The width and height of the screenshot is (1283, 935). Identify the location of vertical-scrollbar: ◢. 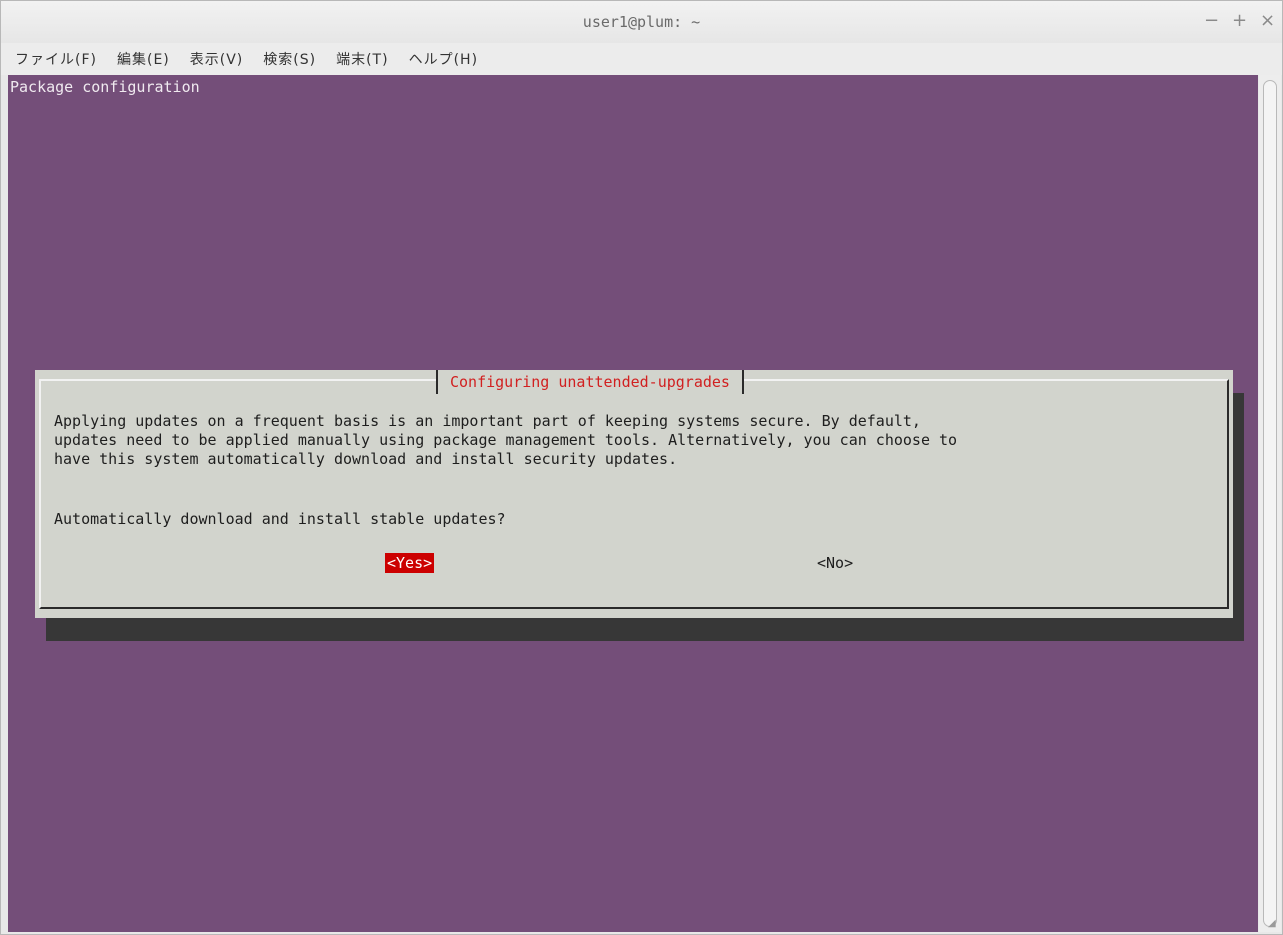
(1270, 503).